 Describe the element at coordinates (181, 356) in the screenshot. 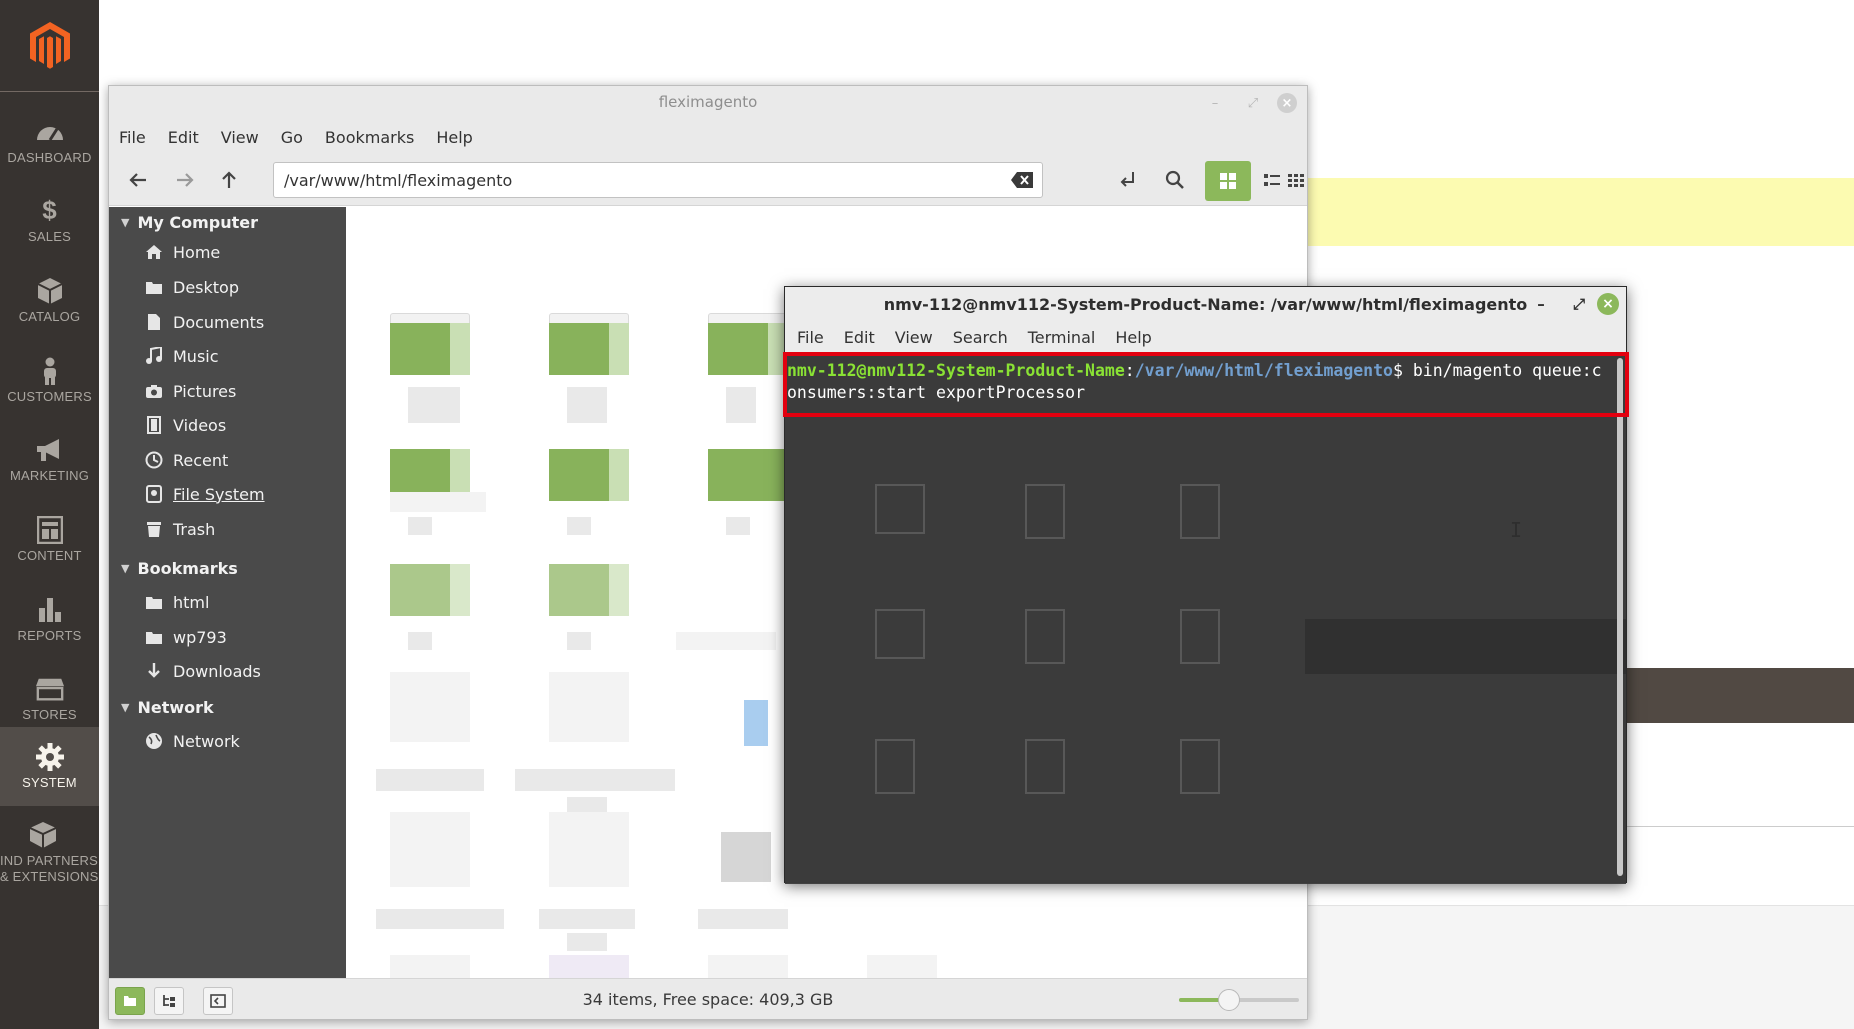

I see `sidebar-item-music: Music` at that location.